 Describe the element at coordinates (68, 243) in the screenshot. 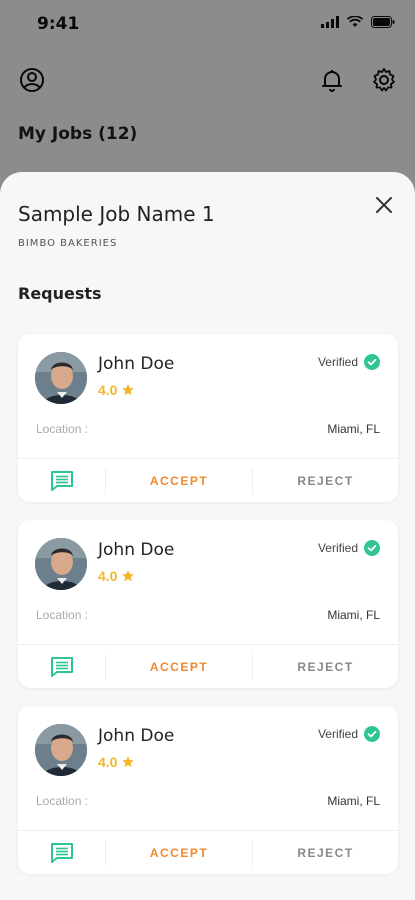

I see `company-name: BIMBO BAKERIES` at that location.